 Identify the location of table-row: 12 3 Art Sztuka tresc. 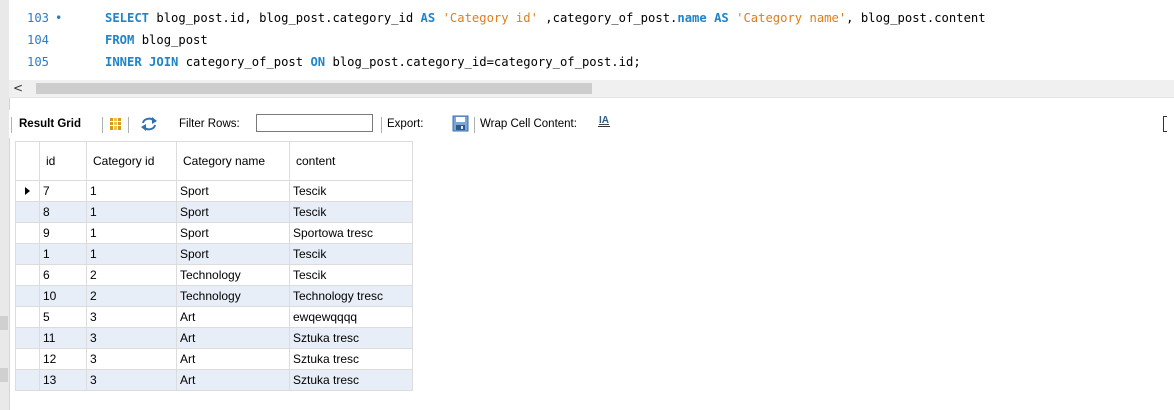
(214, 359).